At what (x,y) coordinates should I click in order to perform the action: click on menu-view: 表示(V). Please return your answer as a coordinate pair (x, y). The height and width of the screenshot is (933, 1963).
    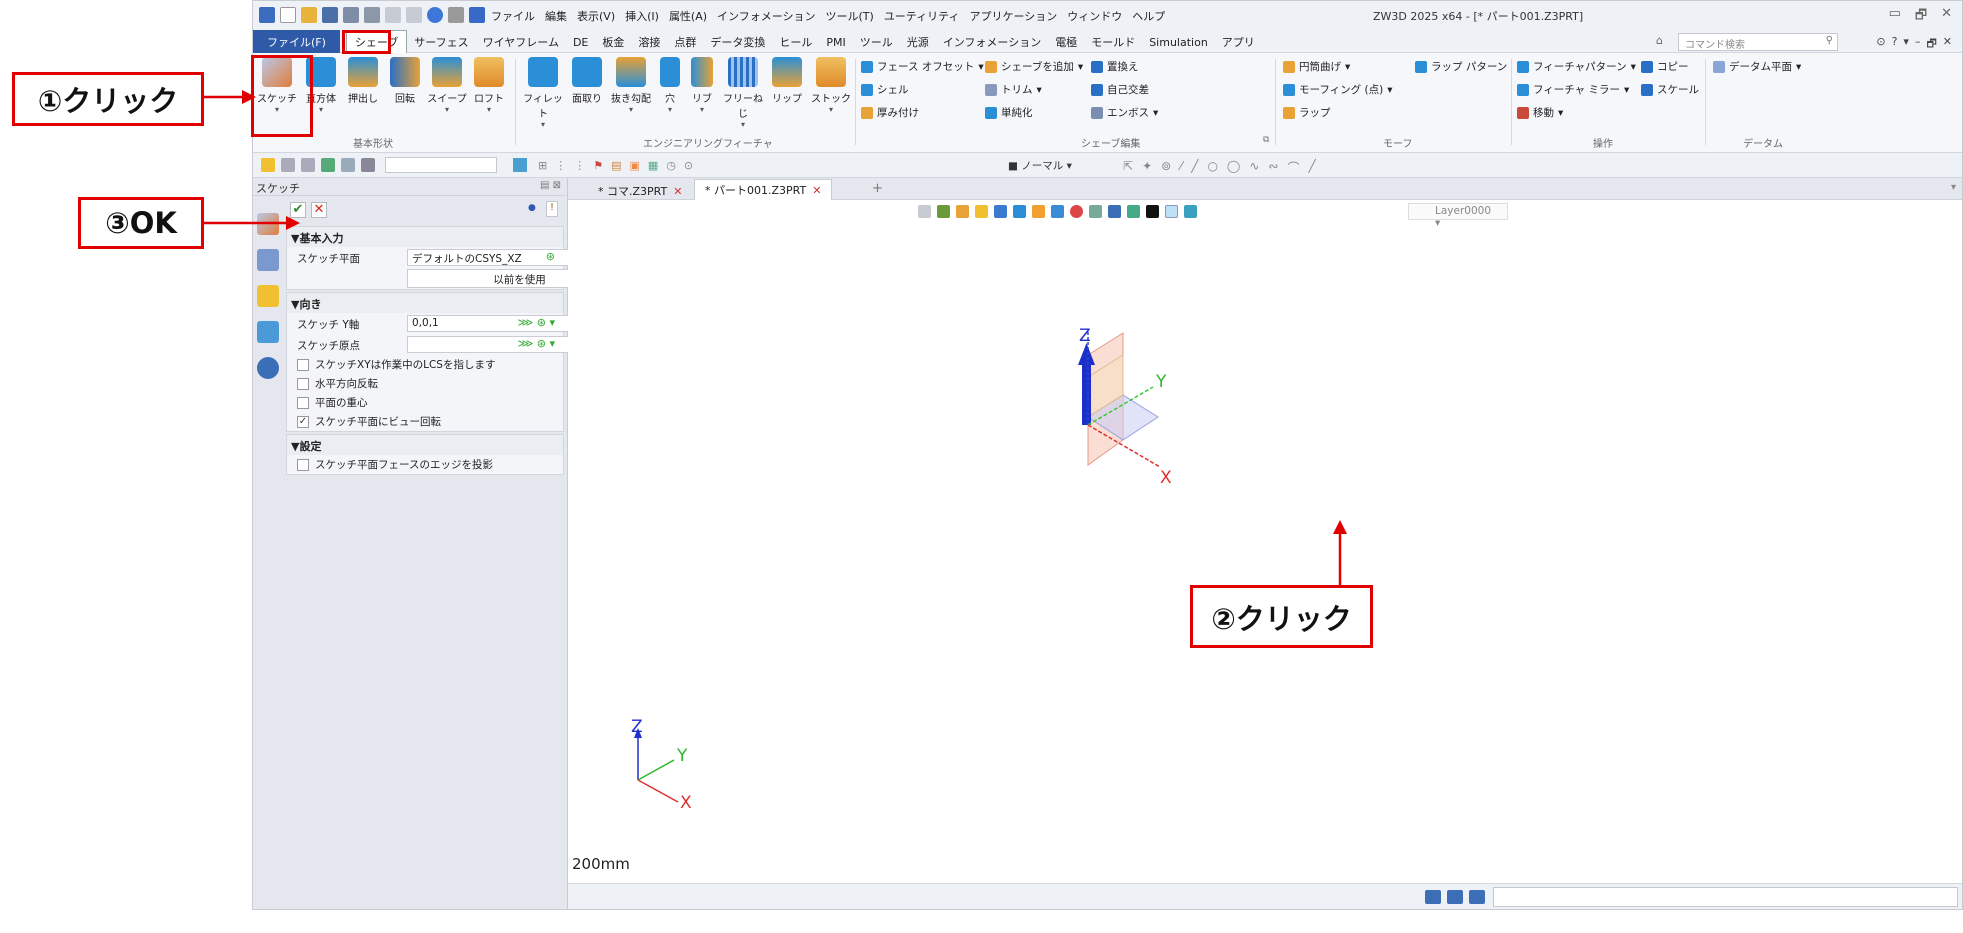
    Looking at the image, I should click on (596, 16).